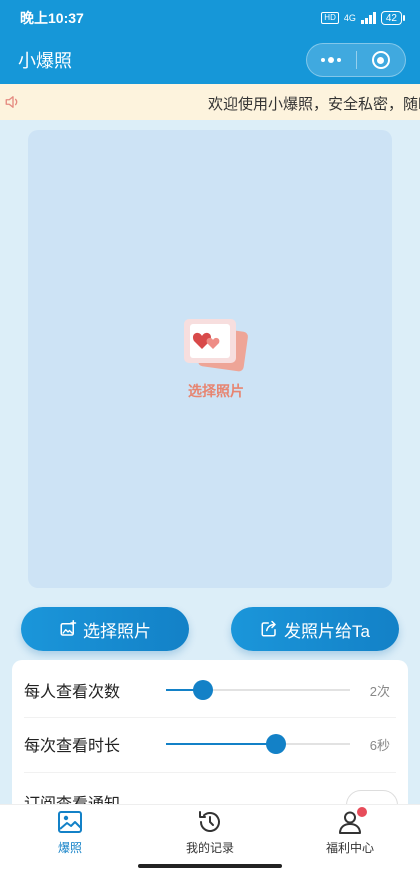 The width and height of the screenshot is (420, 874). I want to click on more-icon, so click(331, 60).